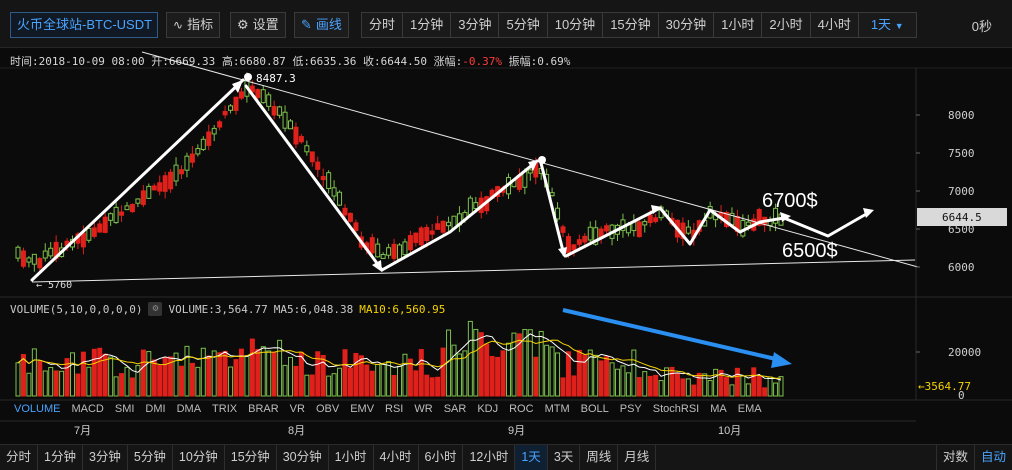 The width and height of the screenshot is (1012, 470). What do you see at coordinates (423, 409) in the screenshot?
I see `indicator-tab: WR` at bounding box center [423, 409].